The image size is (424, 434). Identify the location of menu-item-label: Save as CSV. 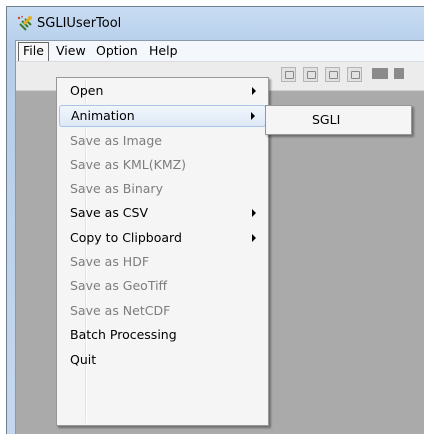
(109, 212).